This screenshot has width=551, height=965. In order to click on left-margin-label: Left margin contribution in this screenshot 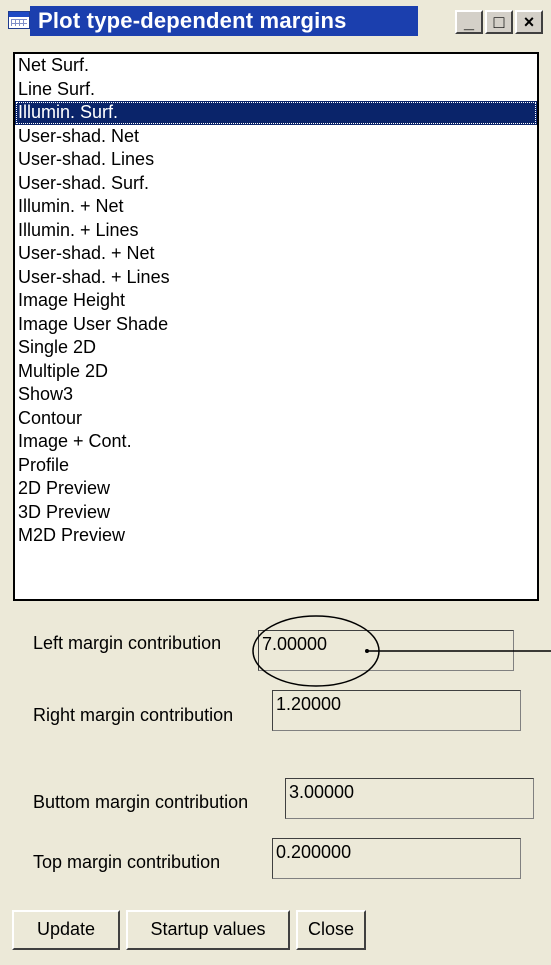, I will do `click(127, 643)`.